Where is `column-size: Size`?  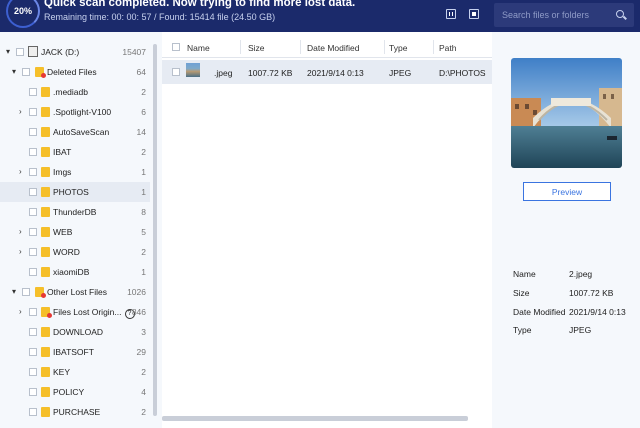
column-size: Size is located at coordinates (256, 48).